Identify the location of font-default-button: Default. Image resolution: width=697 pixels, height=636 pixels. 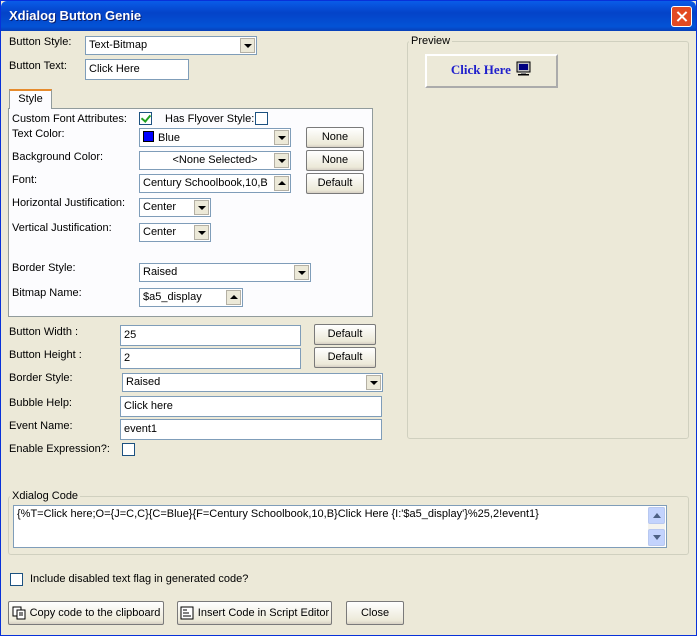
(335, 183).